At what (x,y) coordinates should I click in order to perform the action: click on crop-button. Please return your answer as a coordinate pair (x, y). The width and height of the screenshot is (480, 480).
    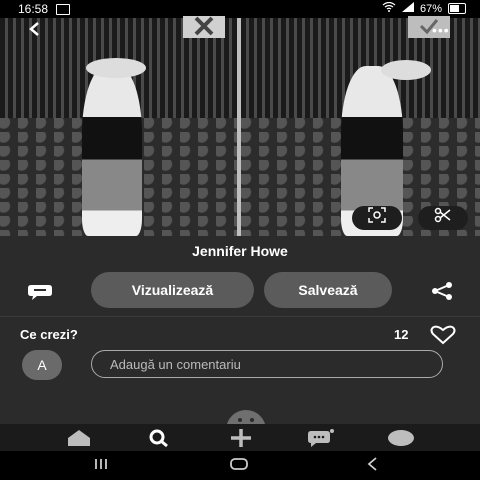
    Looking at the image, I should click on (443, 218).